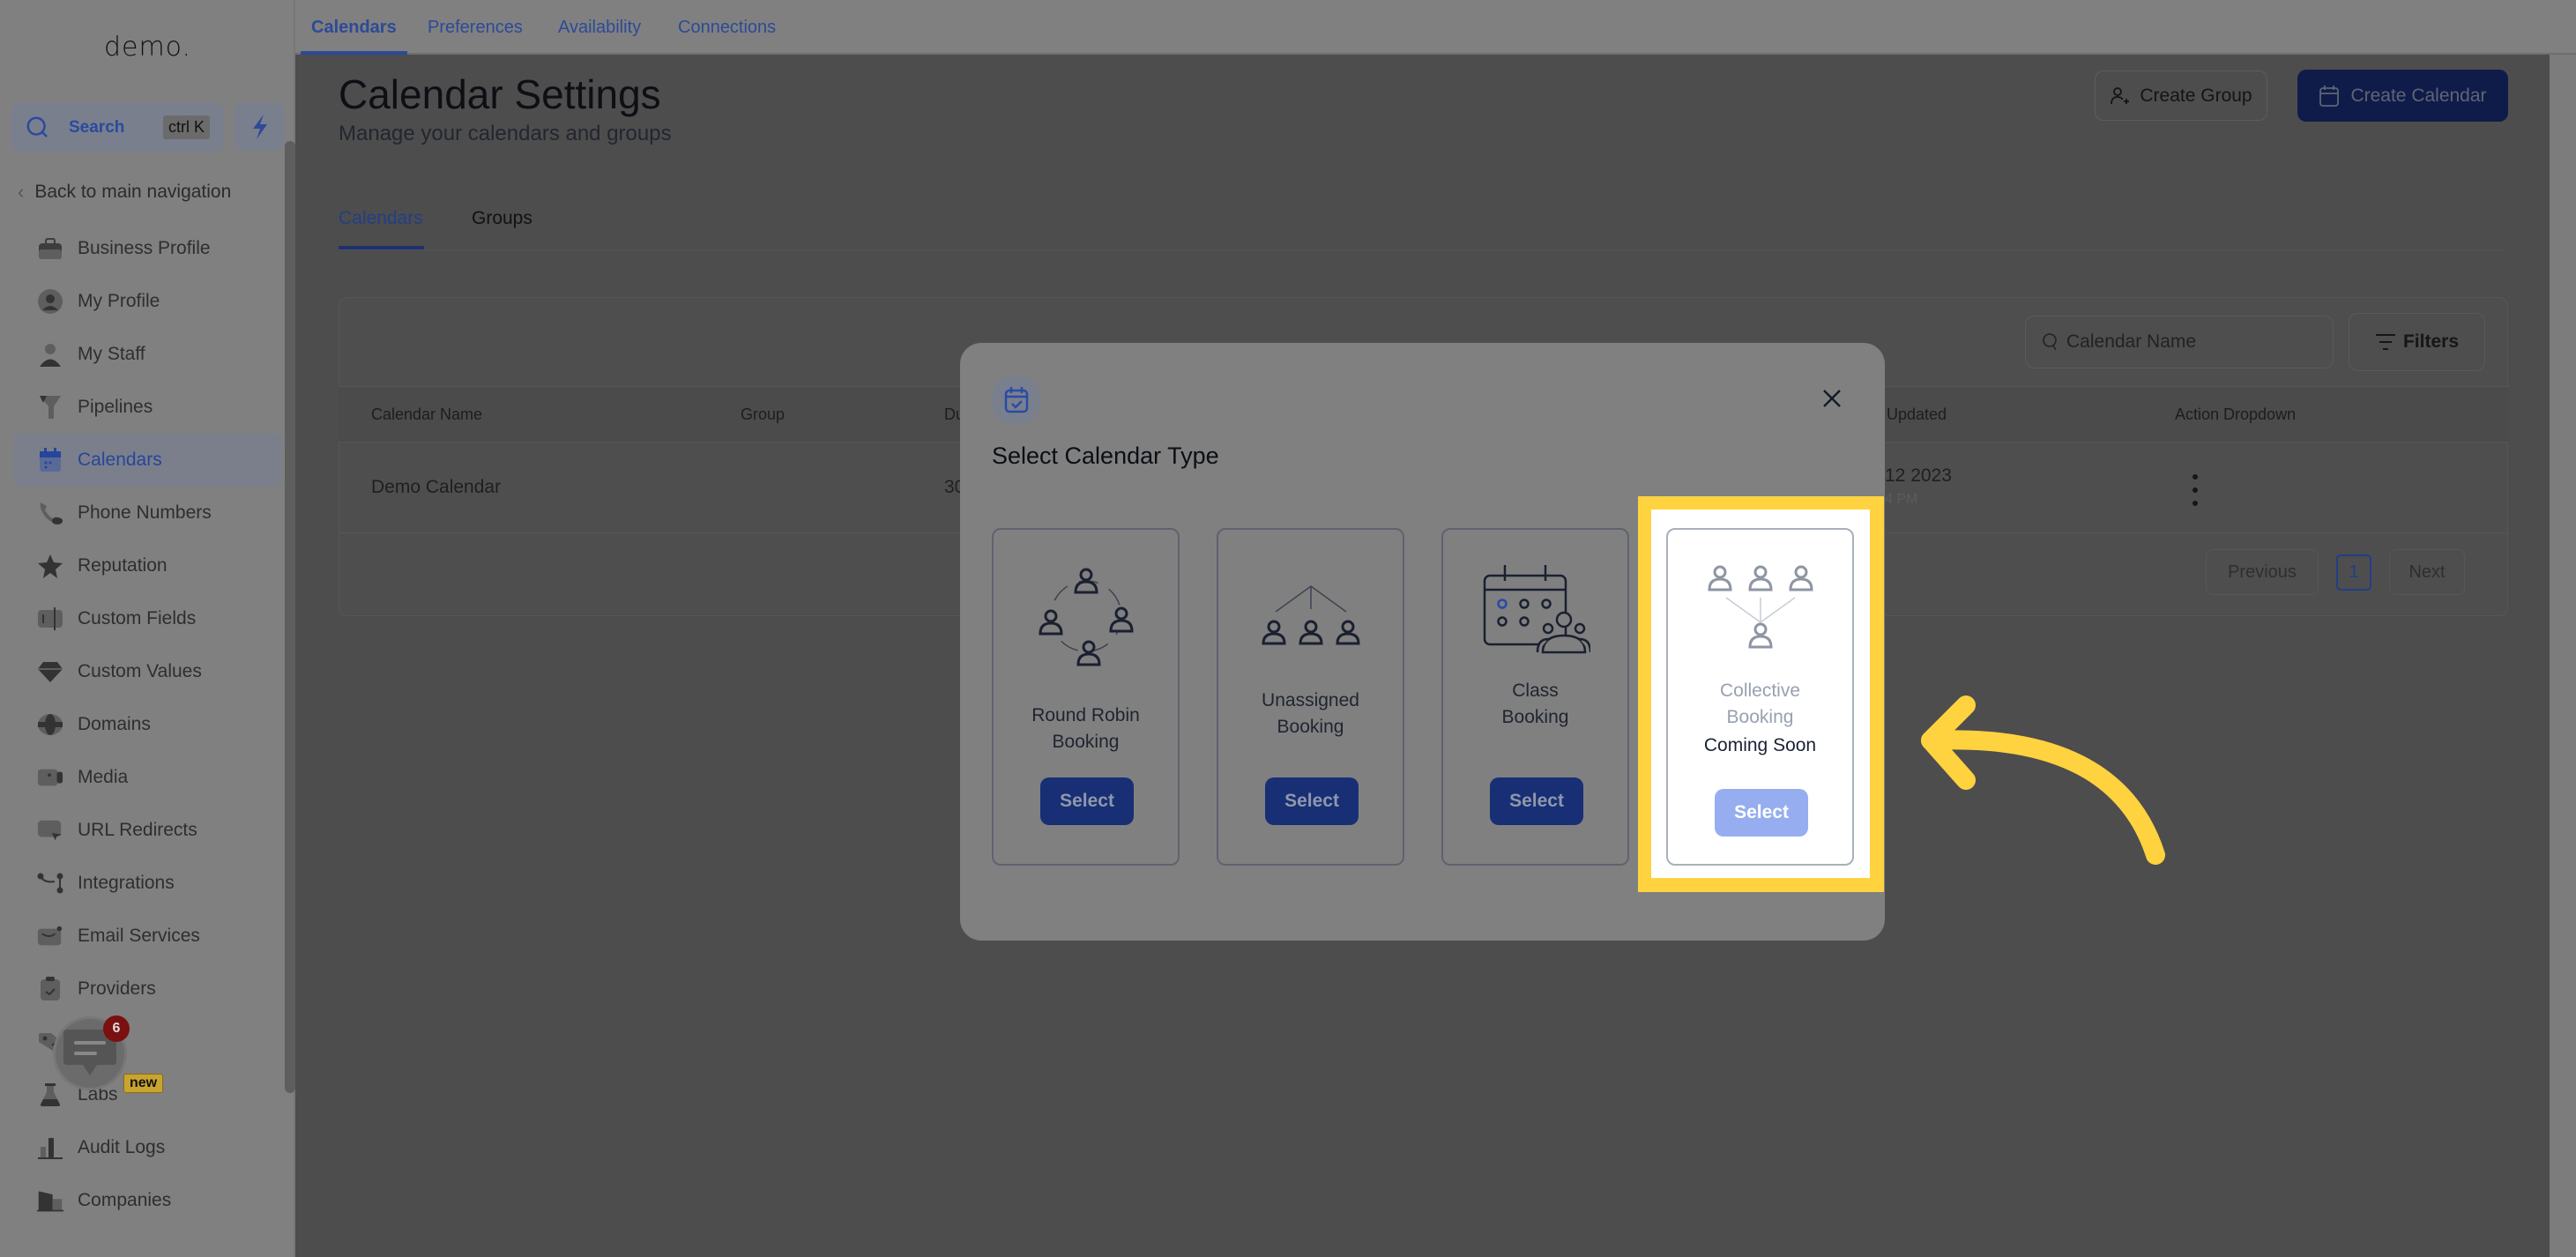  Describe the element at coordinates (97, 127) in the screenshot. I see `search-label: Search` at that location.